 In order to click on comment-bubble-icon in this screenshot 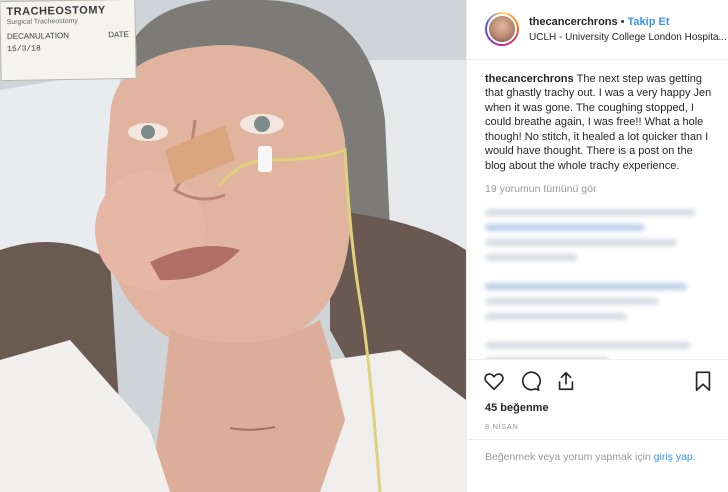, I will do `click(530, 381)`.